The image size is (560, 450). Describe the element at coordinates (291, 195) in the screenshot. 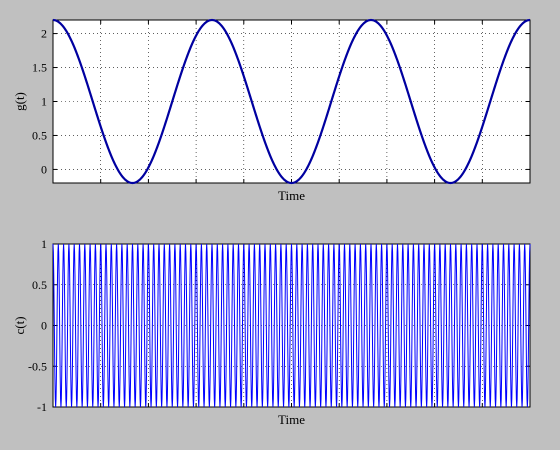

I see `x-axis-label-top: Time` at that location.